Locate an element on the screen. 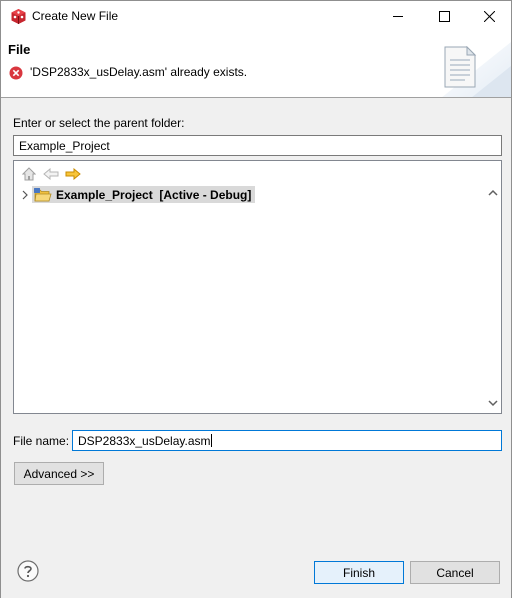 The width and height of the screenshot is (512, 598). error-message: 'DSP2833x_usDelay.asm' already exists. is located at coordinates (139, 72).